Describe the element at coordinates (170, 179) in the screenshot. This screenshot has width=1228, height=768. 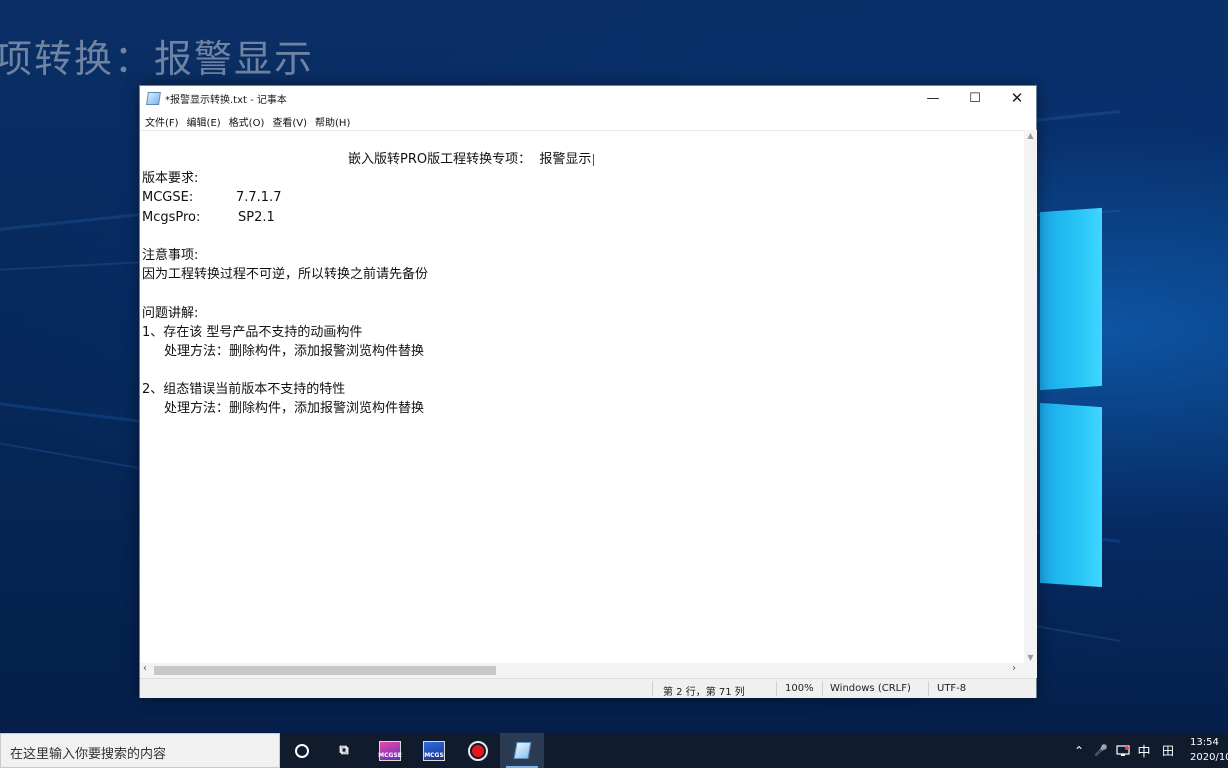
I see `version-label: 版本要求:` at that location.